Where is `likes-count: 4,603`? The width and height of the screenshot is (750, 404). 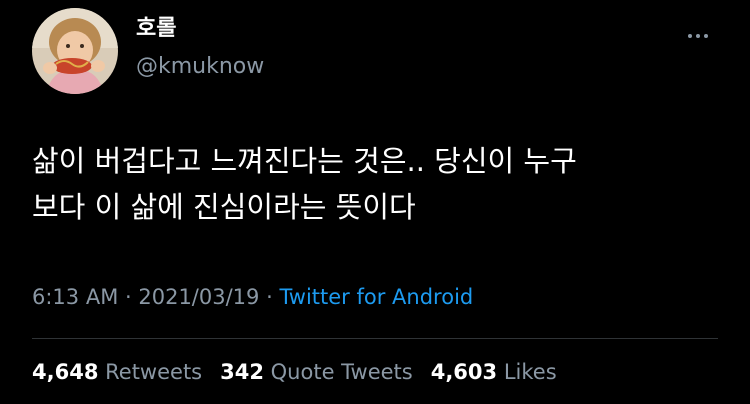
likes-count: 4,603 is located at coordinates (464, 372).